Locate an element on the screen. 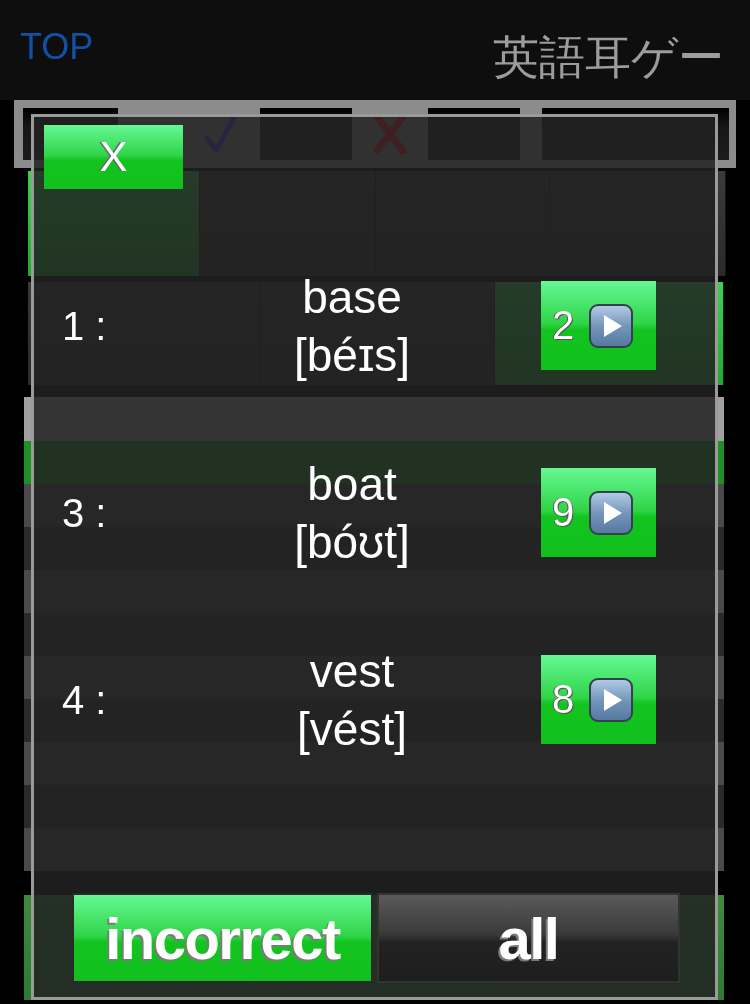 This screenshot has height=1004, width=750. play-button: 8 is located at coordinates (598, 699).